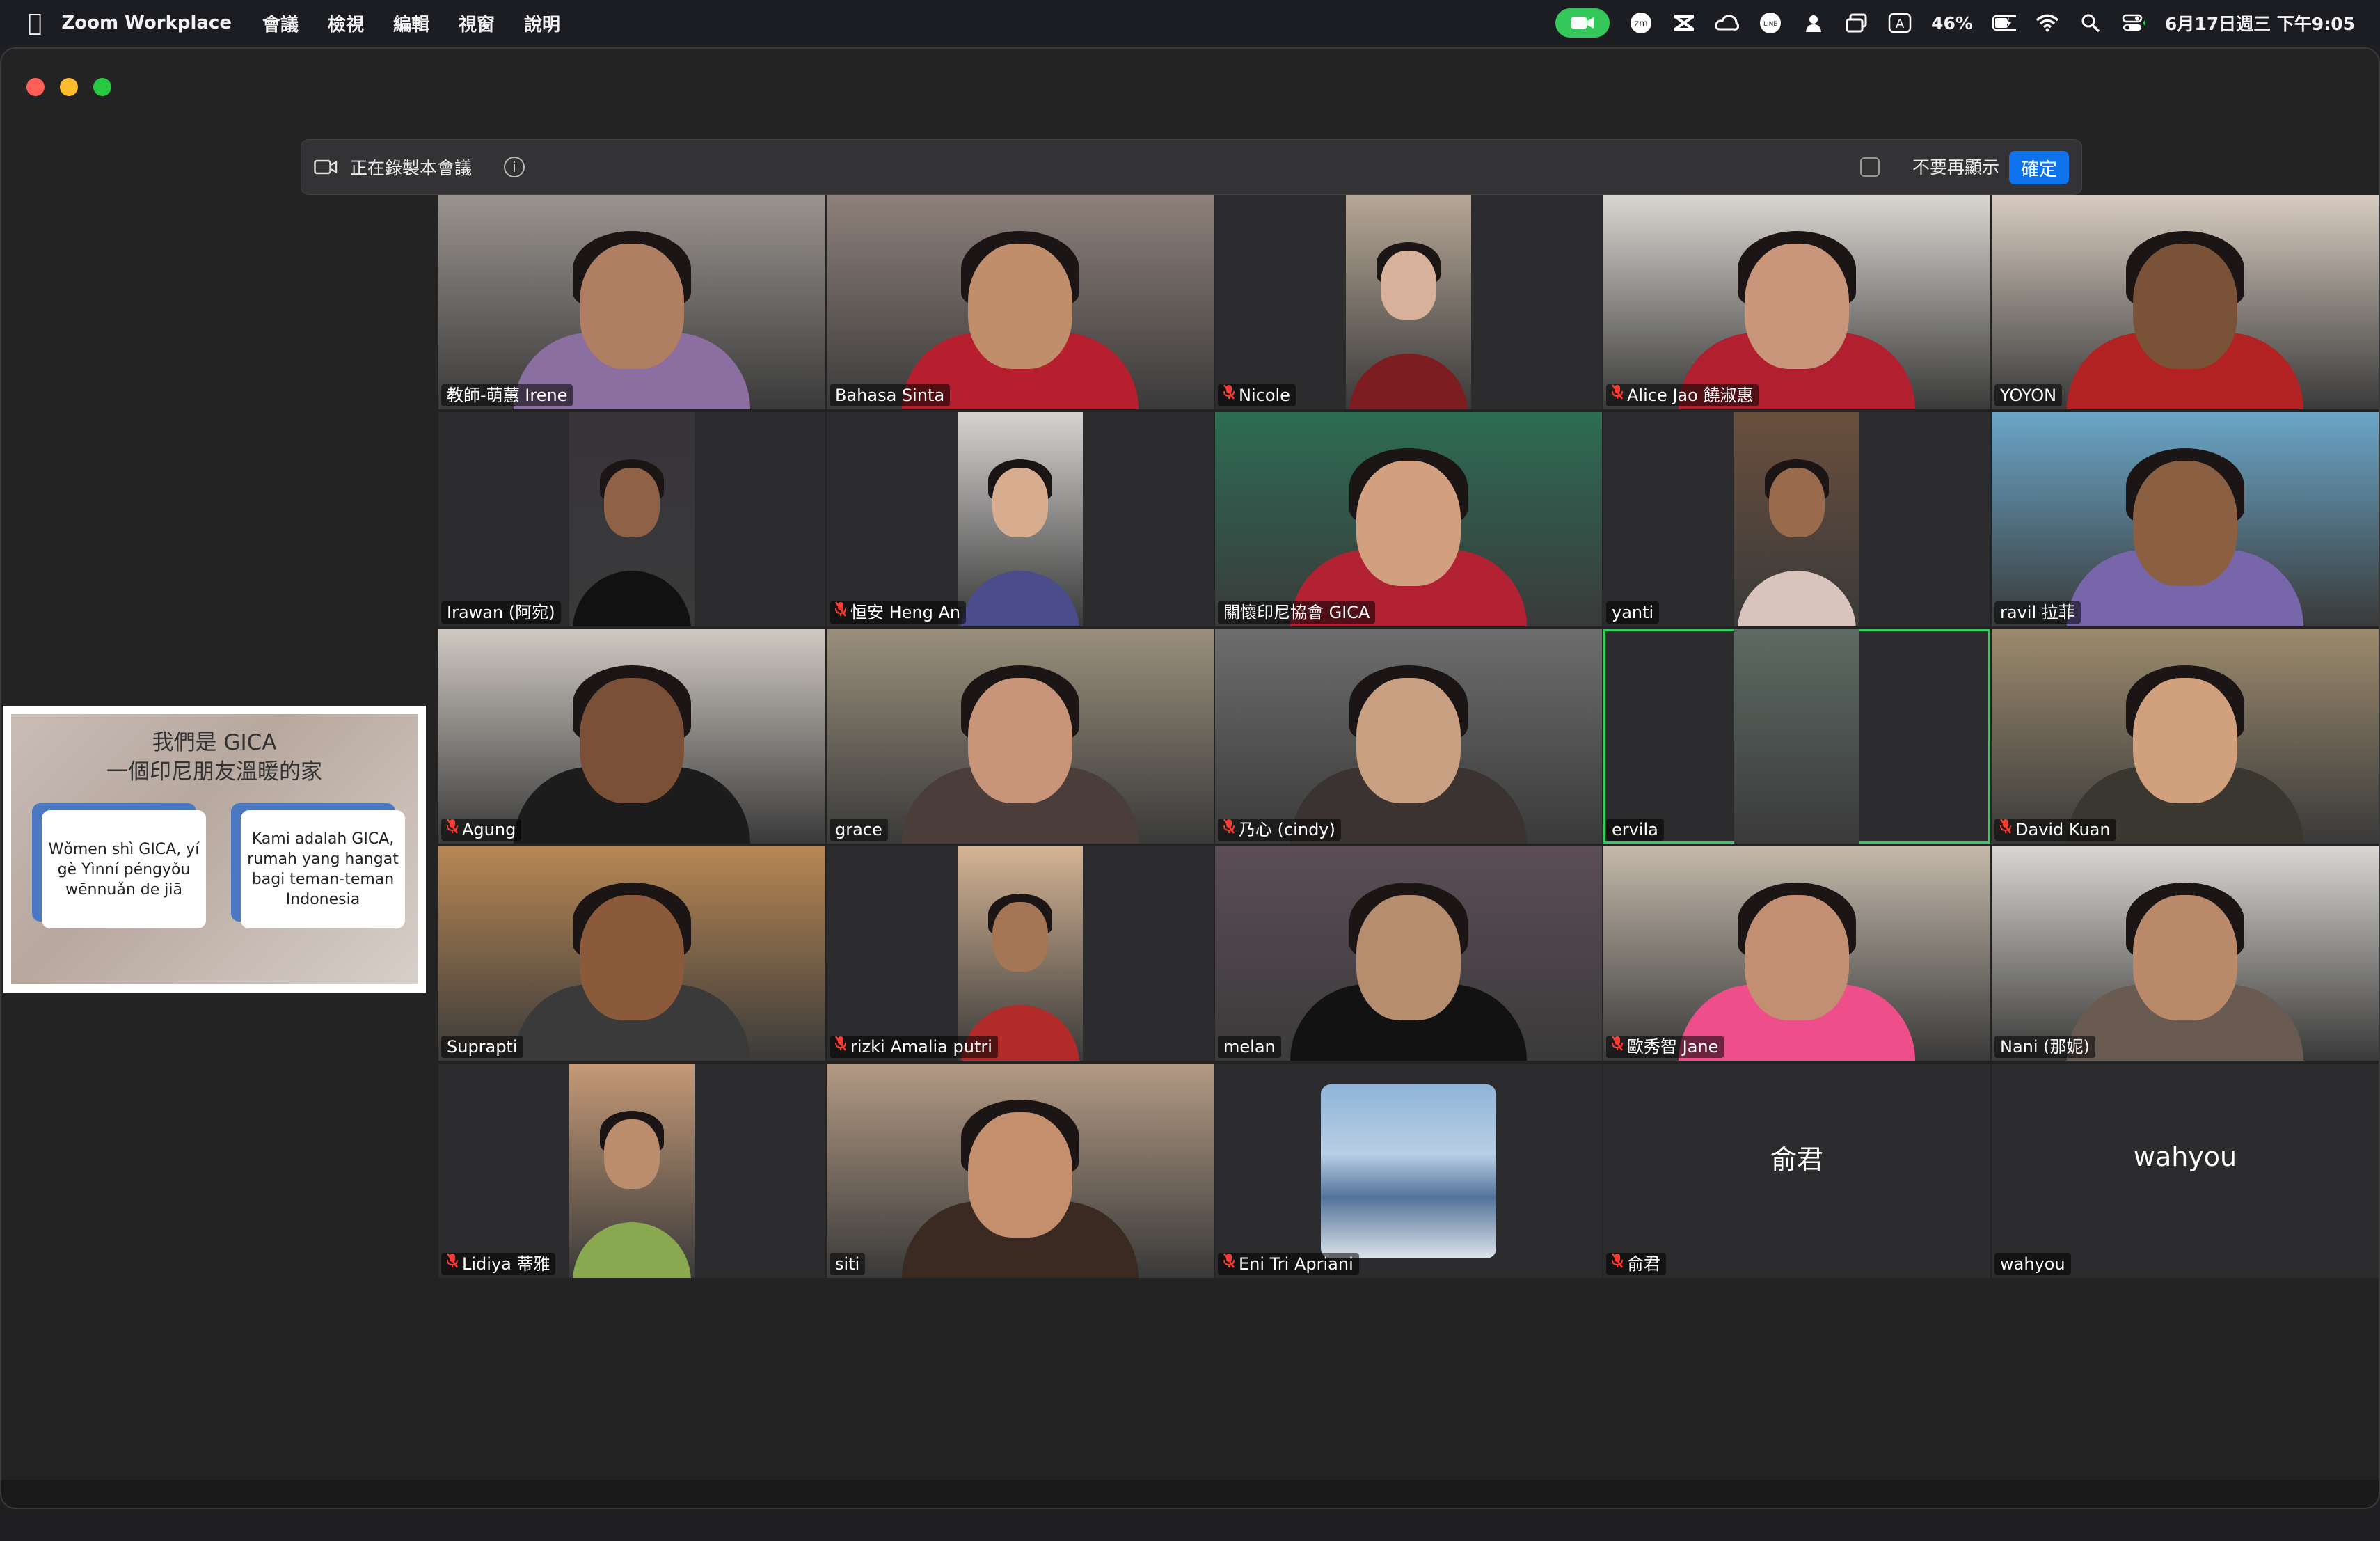 The image size is (2380, 1541). What do you see at coordinates (482, 1047) in the screenshot?
I see `participant-name-tag: Suprapti` at bounding box center [482, 1047].